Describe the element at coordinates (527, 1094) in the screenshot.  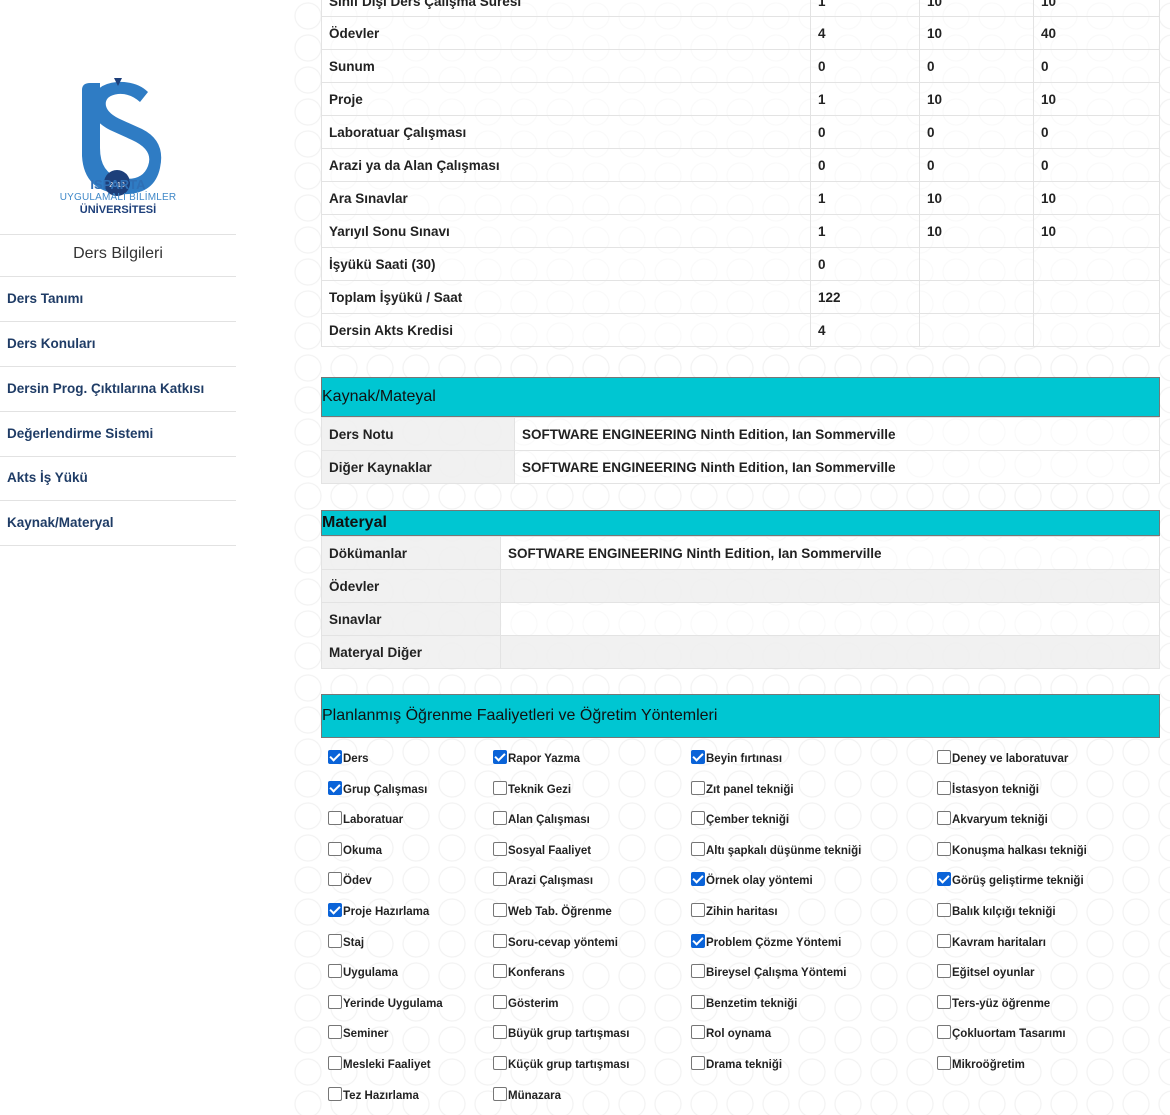
I see `activity-option: Münazara` at that location.